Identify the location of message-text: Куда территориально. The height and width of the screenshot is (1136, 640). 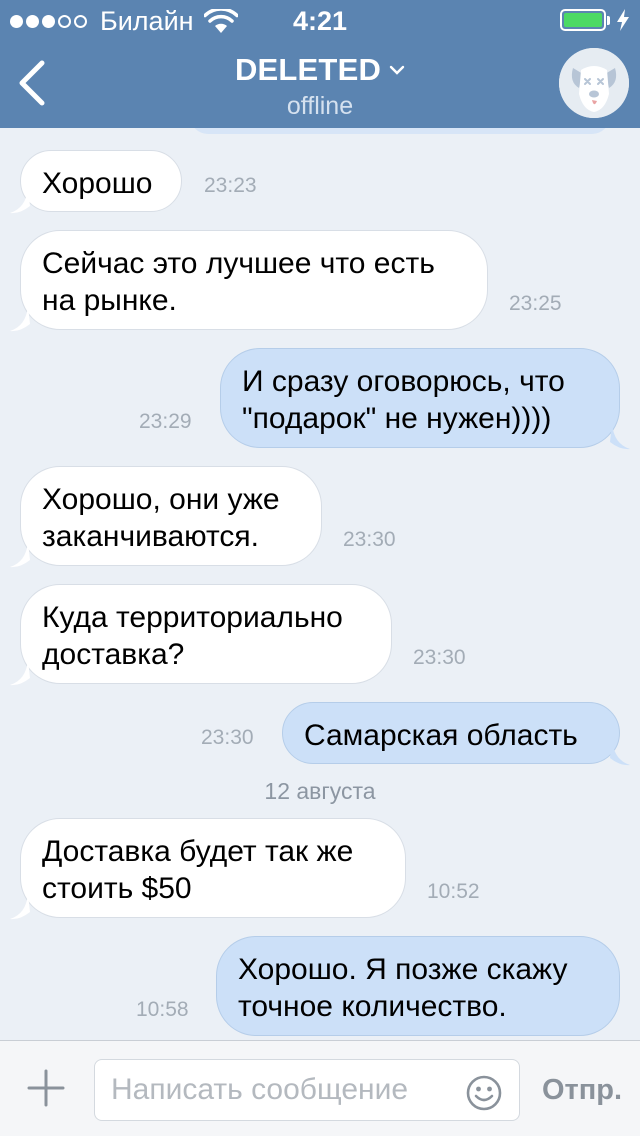
(192, 617).